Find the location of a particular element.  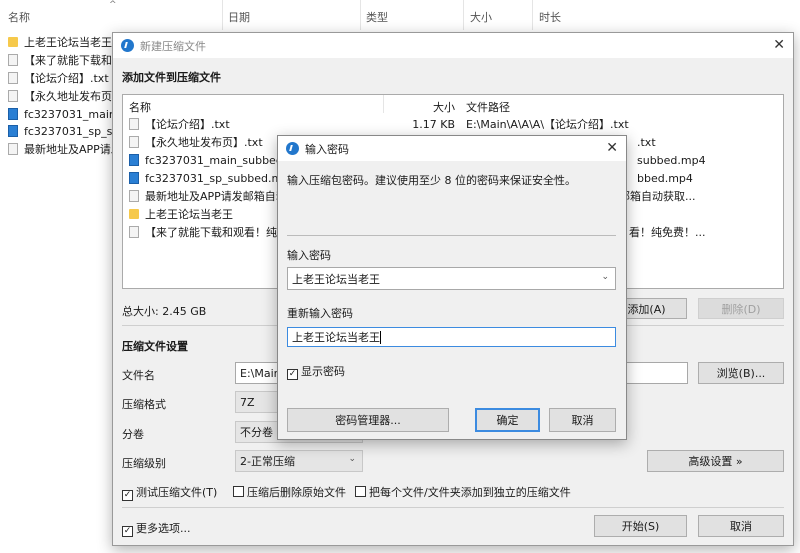

header-path: 文件路径 is located at coordinates (488, 107).